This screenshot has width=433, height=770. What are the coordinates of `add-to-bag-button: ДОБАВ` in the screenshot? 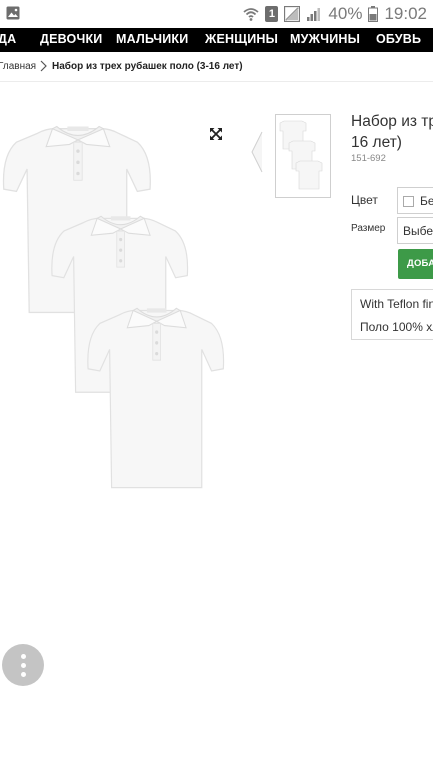 It's located at (415, 264).